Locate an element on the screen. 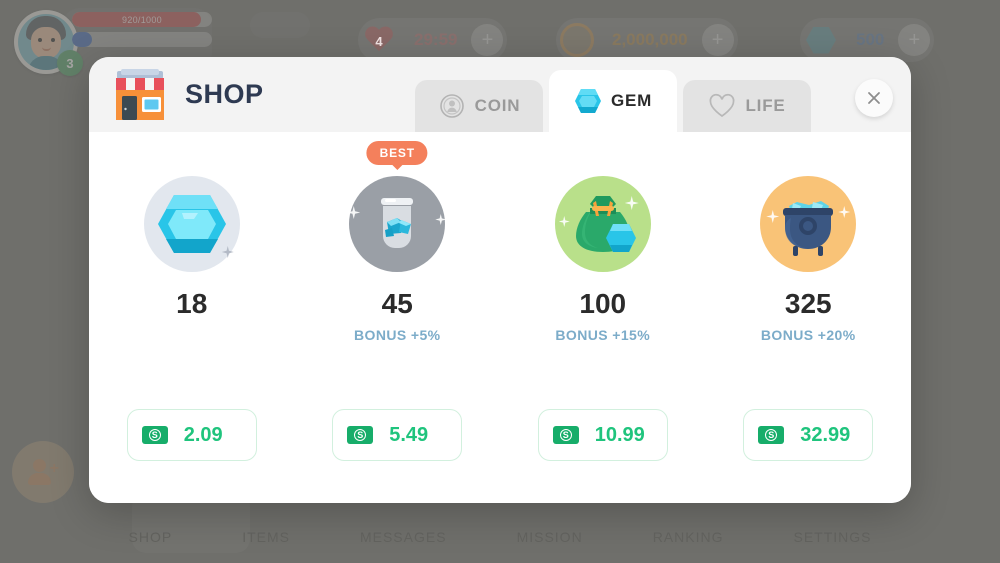  gem-cauldron-icon is located at coordinates (808, 224).